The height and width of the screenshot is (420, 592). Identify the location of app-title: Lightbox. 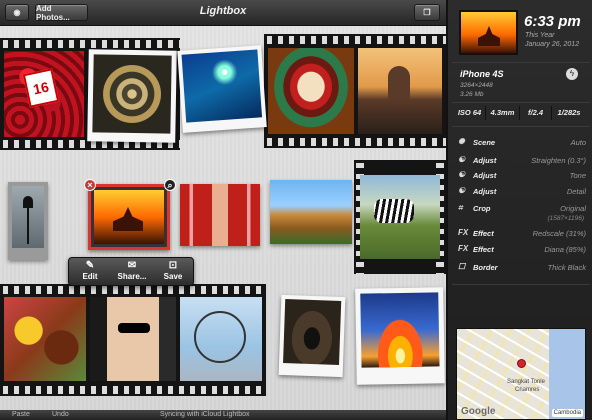
(223, 11).